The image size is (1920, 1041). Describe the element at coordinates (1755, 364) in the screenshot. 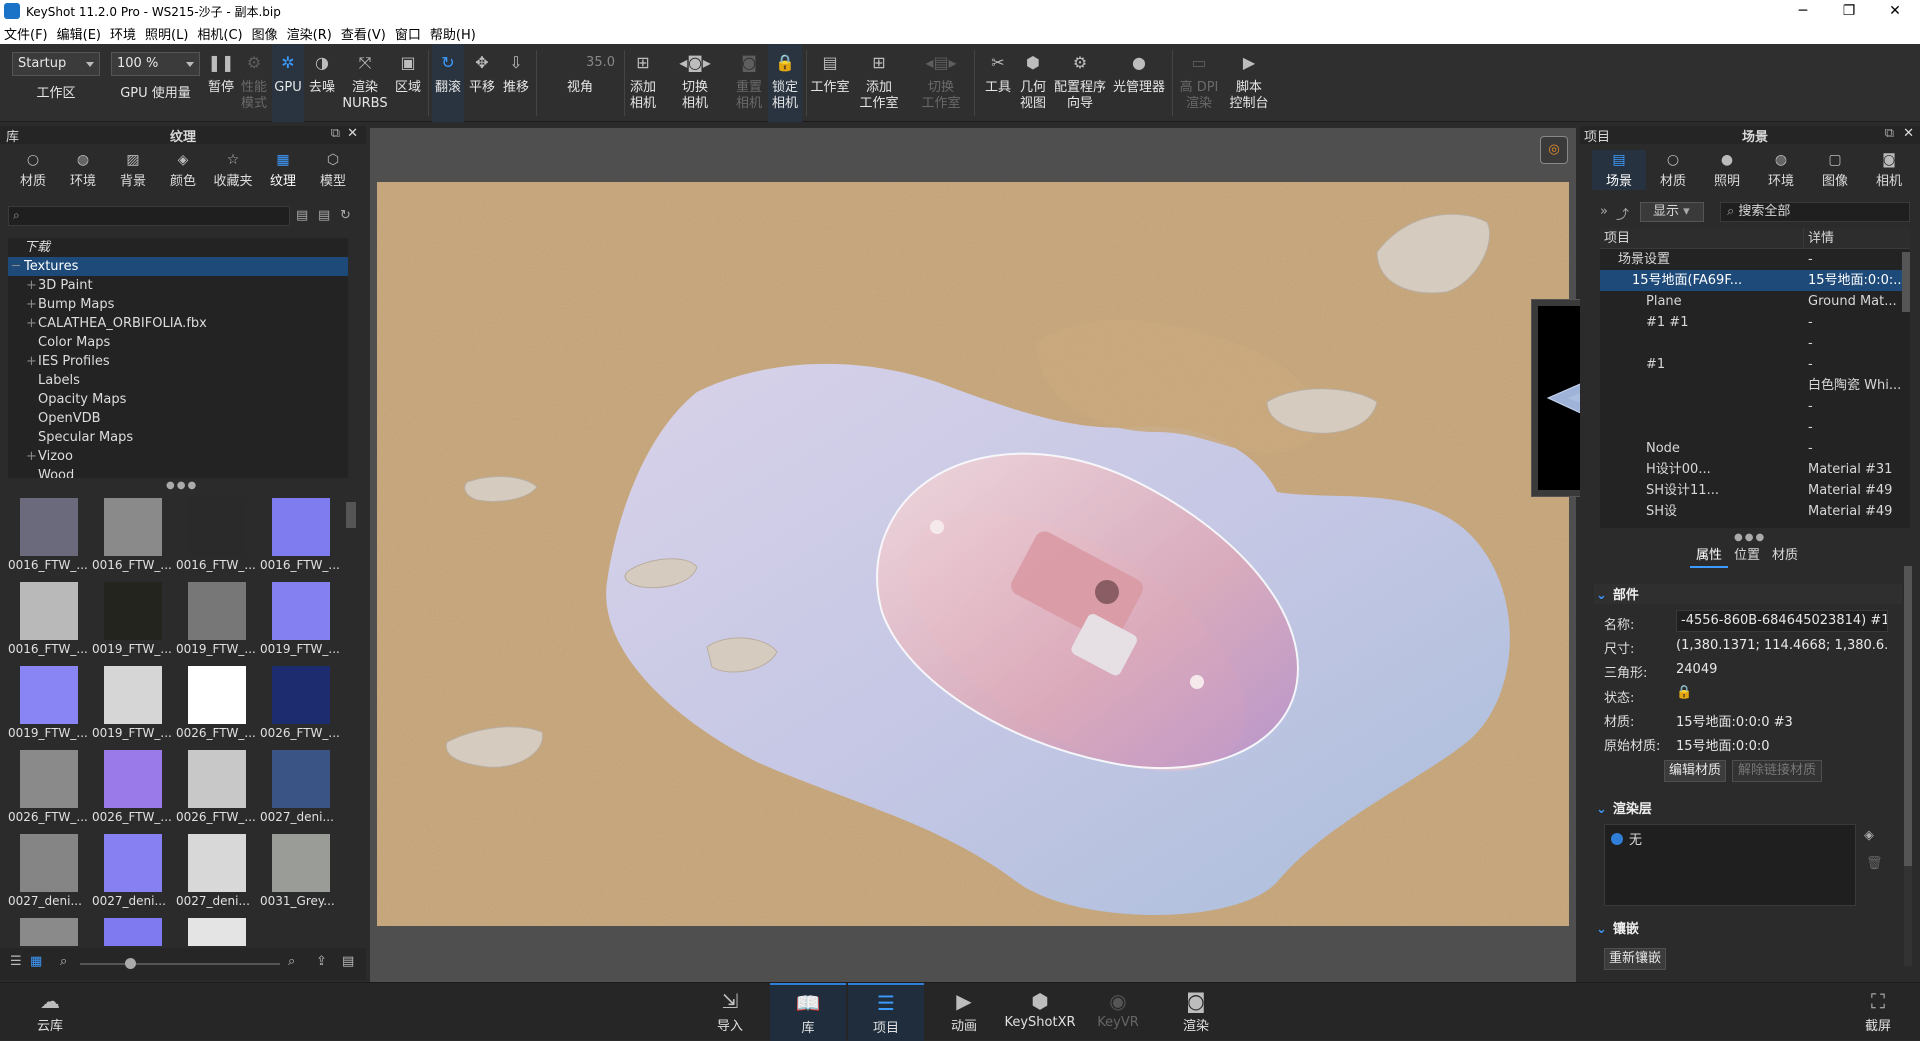

I see `scene-tree-row: #1 -` at that location.